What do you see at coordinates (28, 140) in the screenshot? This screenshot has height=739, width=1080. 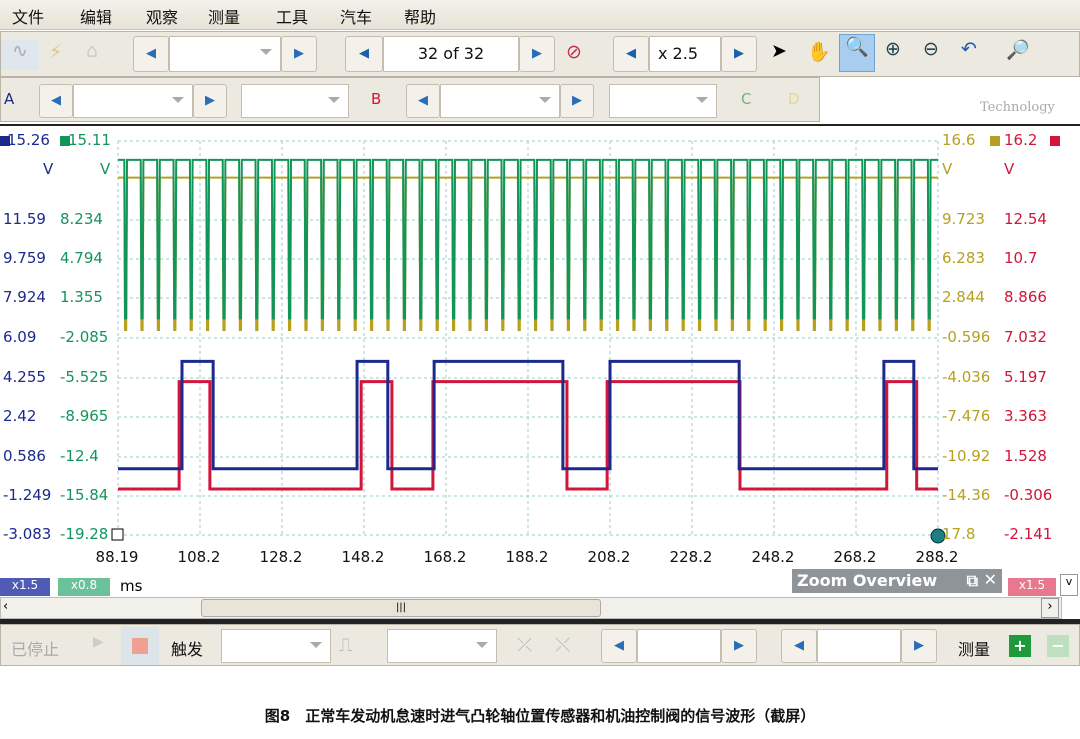 I see `axis-a-top: 15.26` at bounding box center [28, 140].